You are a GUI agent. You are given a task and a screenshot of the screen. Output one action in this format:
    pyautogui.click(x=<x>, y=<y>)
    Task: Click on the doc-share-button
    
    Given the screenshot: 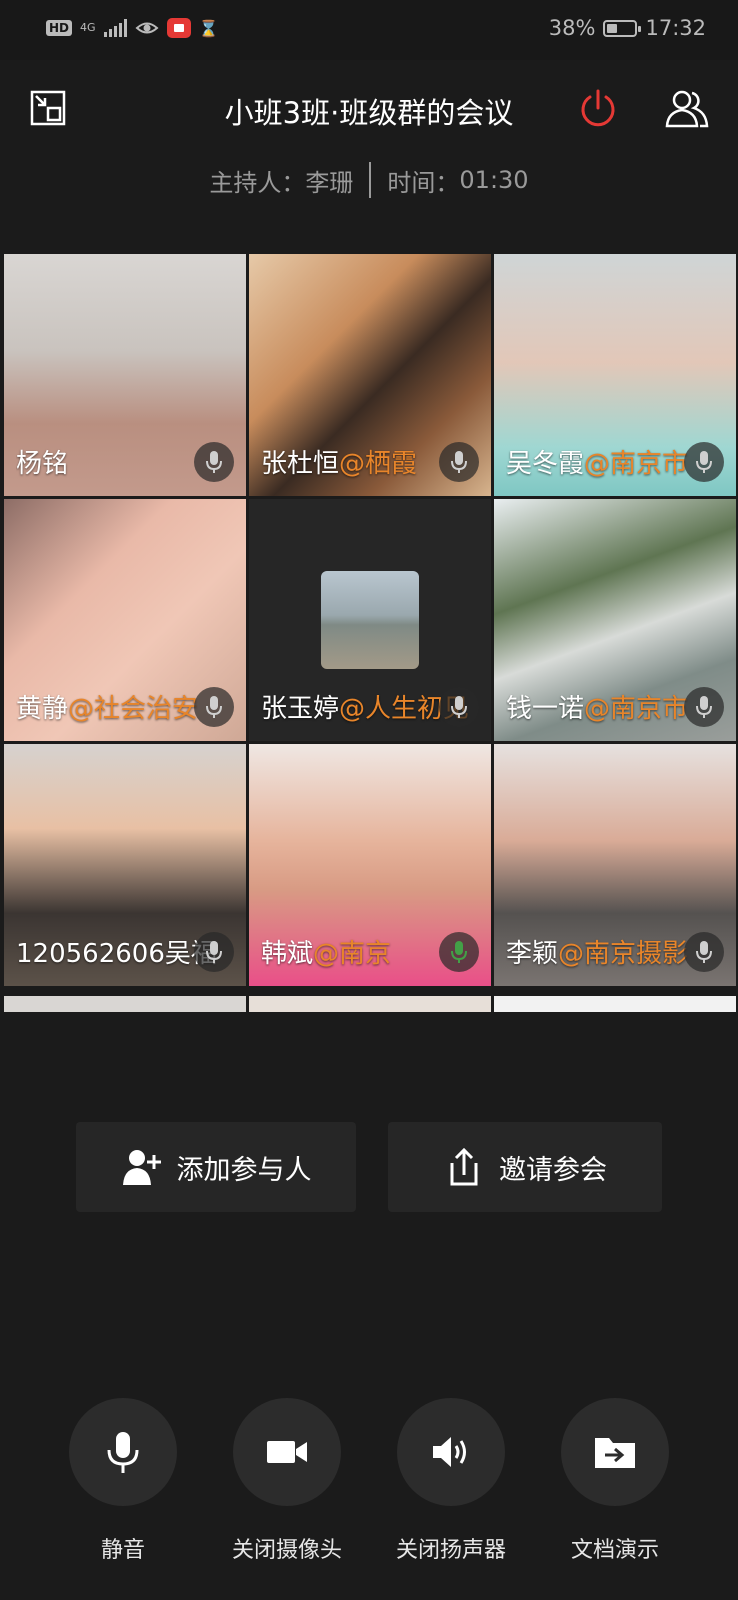 What is the action you would take?
    pyautogui.click(x=615, y=1452)
    